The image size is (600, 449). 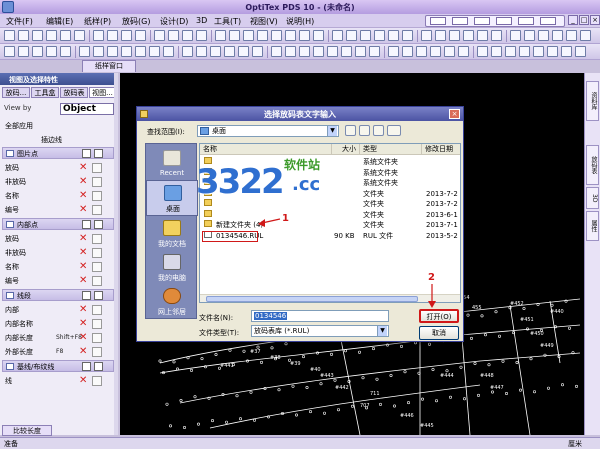 I want to click on file-row: 新建文件夹 (4) 文件夹 2013-7-1, so click(x=330, y=225).